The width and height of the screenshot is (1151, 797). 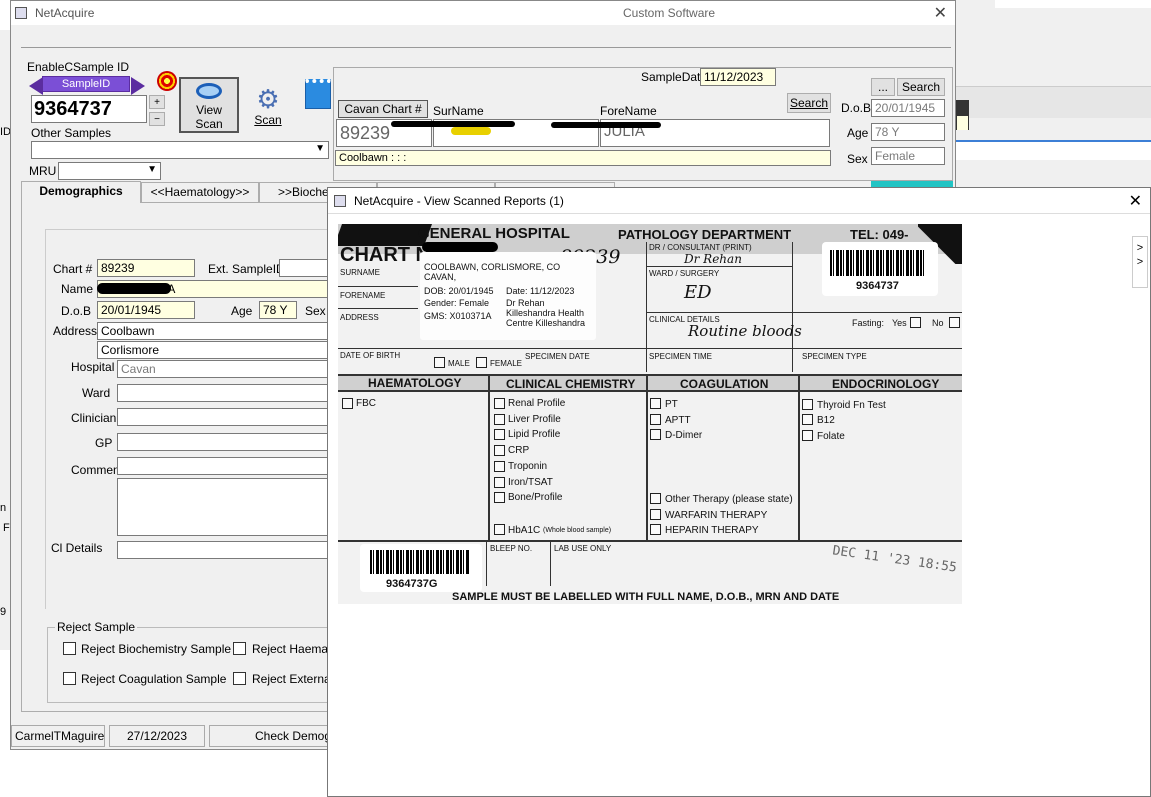 What do you see at coordinates (268, 99) in the screenshot?
I see `gear-icon: ⚙` at bounding box center [268, 99].